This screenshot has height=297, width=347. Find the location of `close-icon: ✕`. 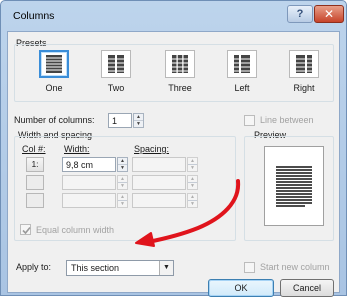

close-icon: ✕ is located at coordinates (329, 14).